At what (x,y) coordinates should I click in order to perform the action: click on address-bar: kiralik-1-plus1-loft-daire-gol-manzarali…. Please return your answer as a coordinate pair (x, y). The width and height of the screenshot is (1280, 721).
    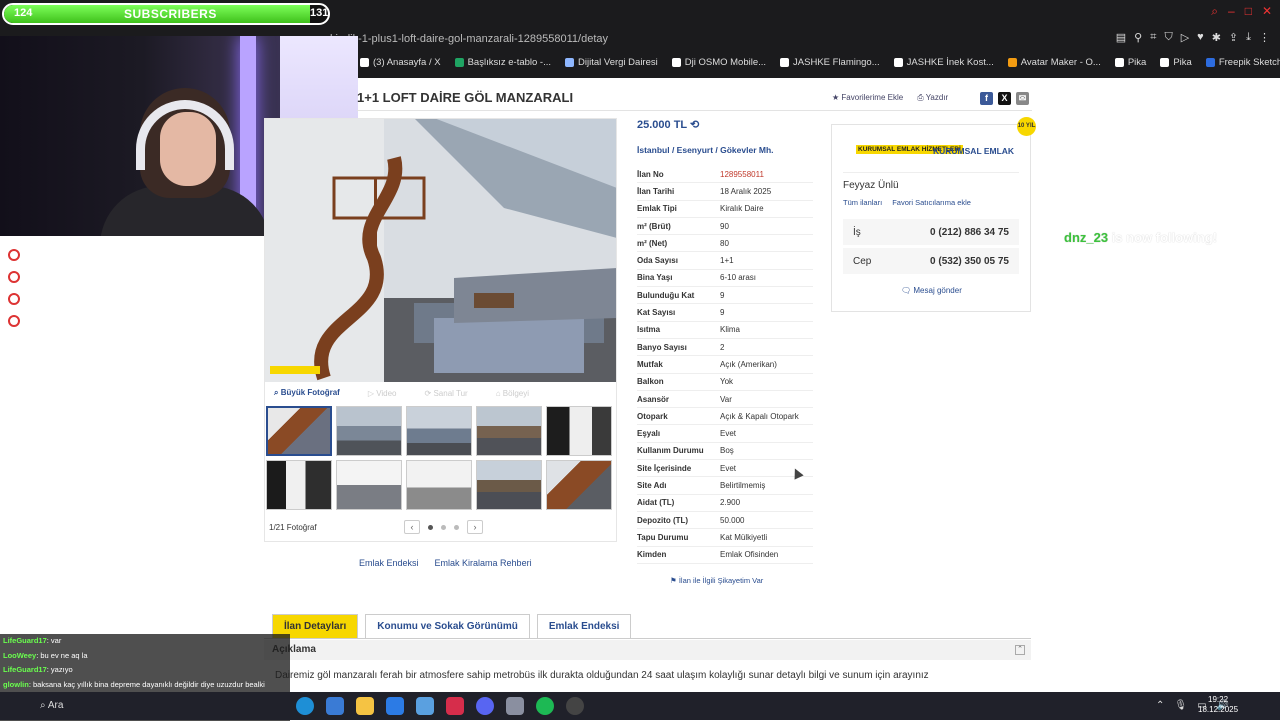
    Looking at the image, I should click on (710, 39).